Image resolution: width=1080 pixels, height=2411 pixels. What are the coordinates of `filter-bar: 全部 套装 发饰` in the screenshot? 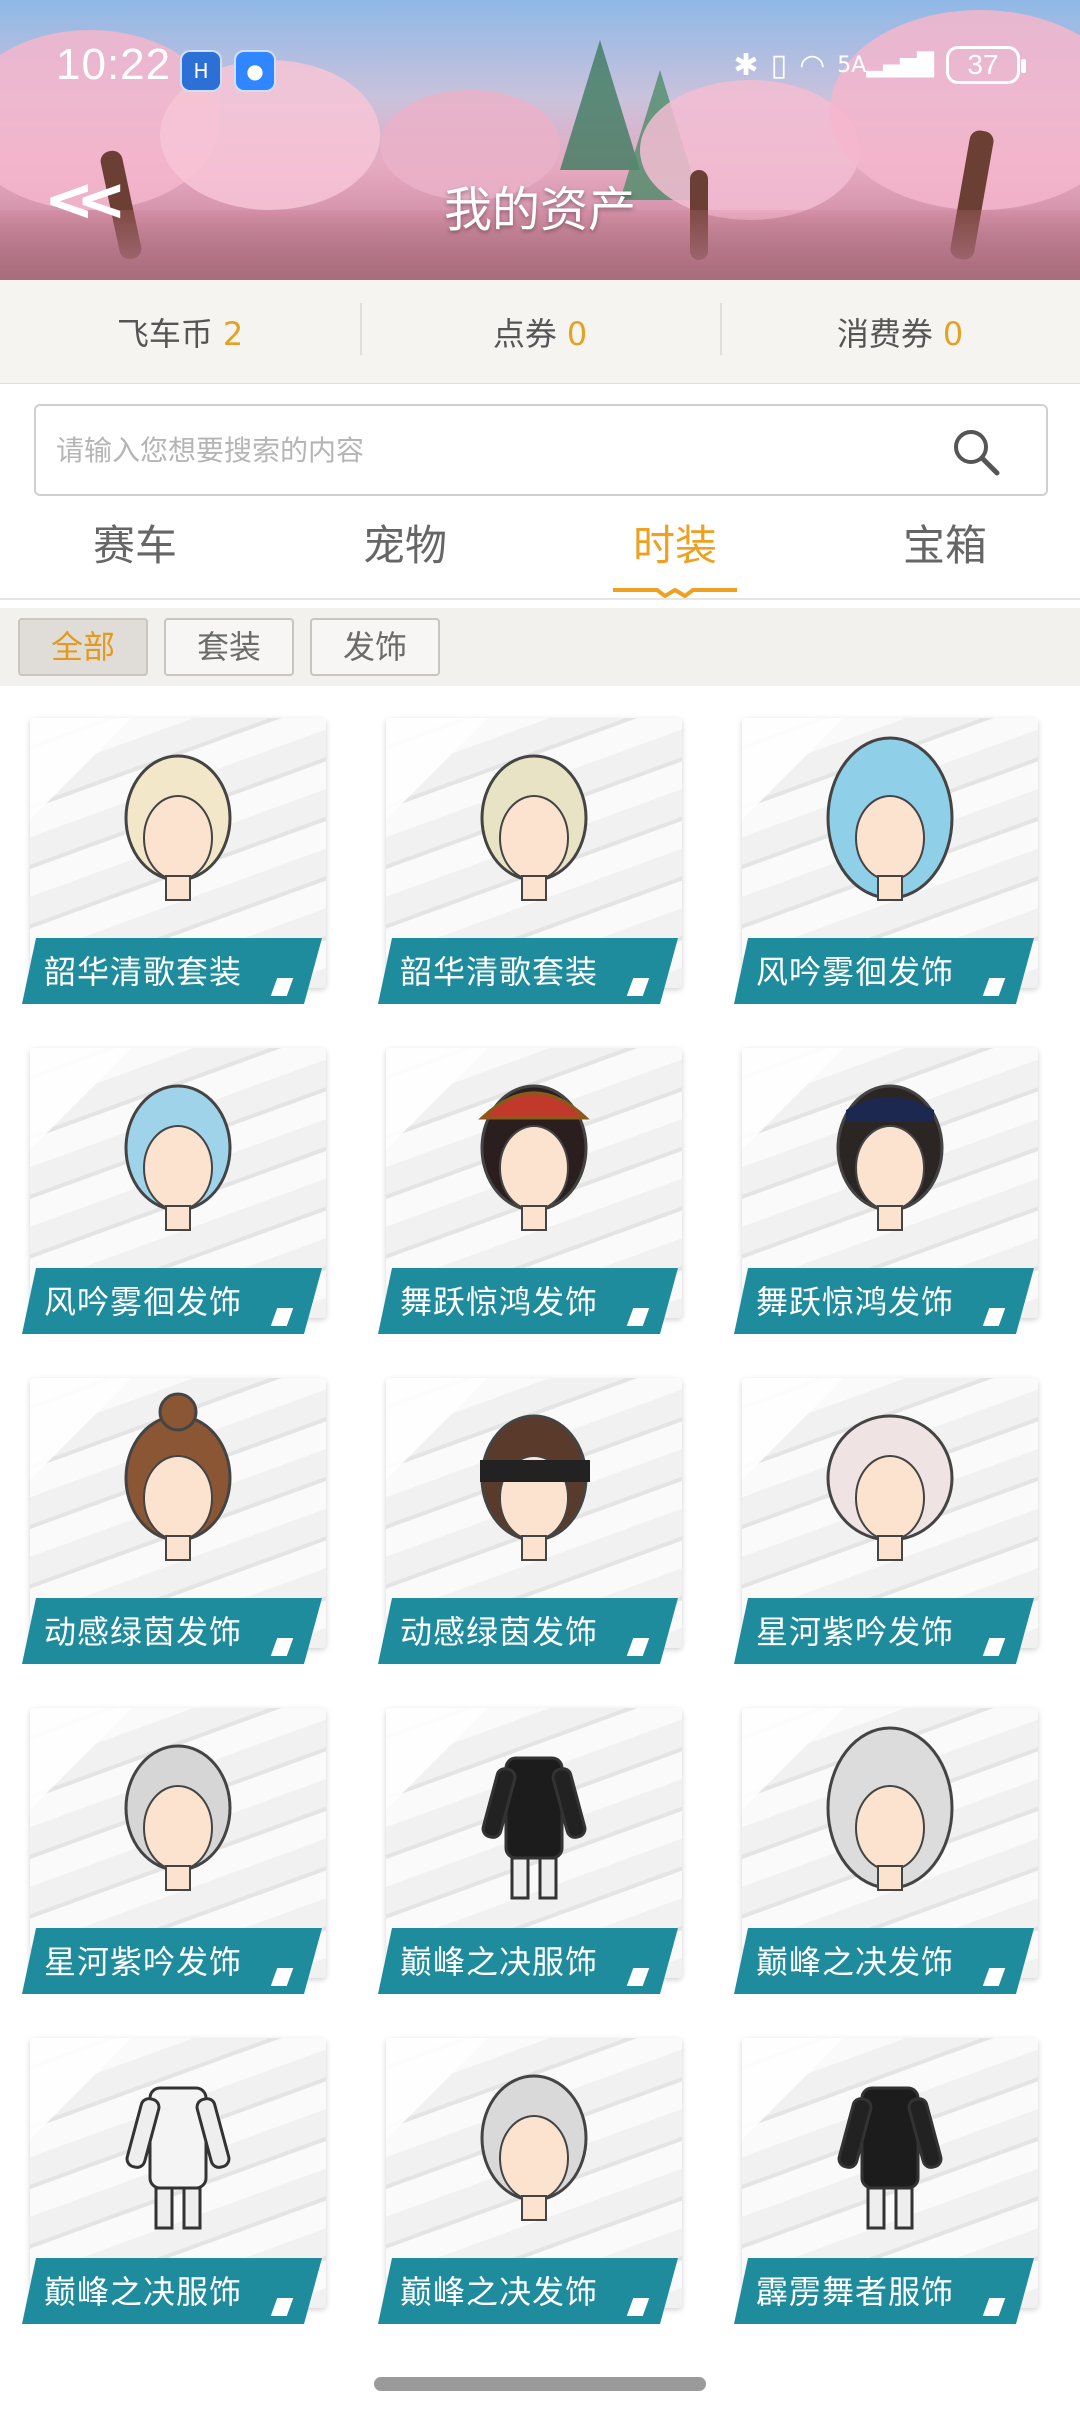 It's located at (540, 647).